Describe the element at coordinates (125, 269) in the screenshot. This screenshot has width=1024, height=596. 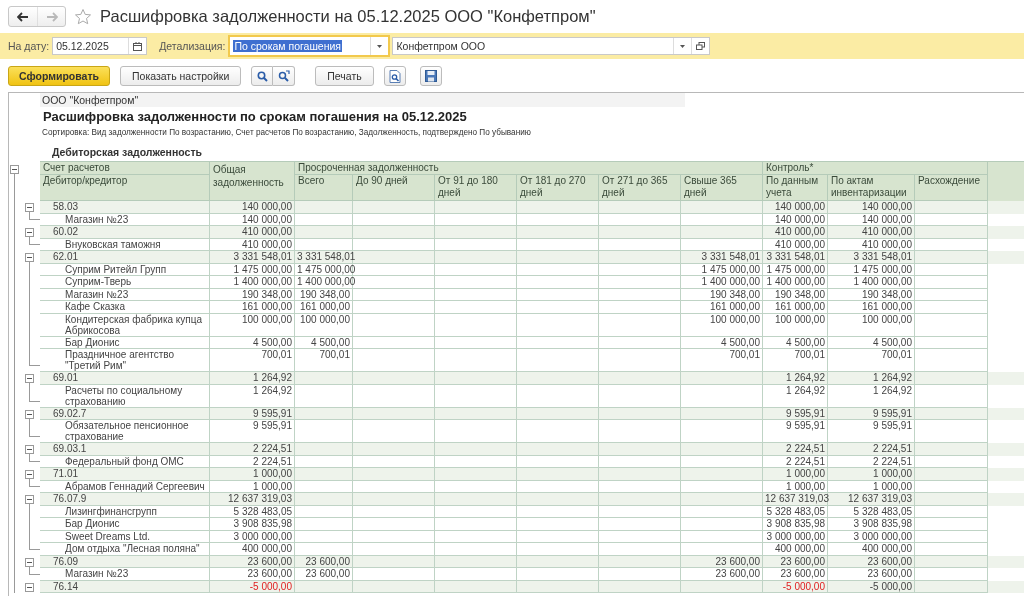
I see `counterparty-cell: Суприм Ритейл Групп` at that location.